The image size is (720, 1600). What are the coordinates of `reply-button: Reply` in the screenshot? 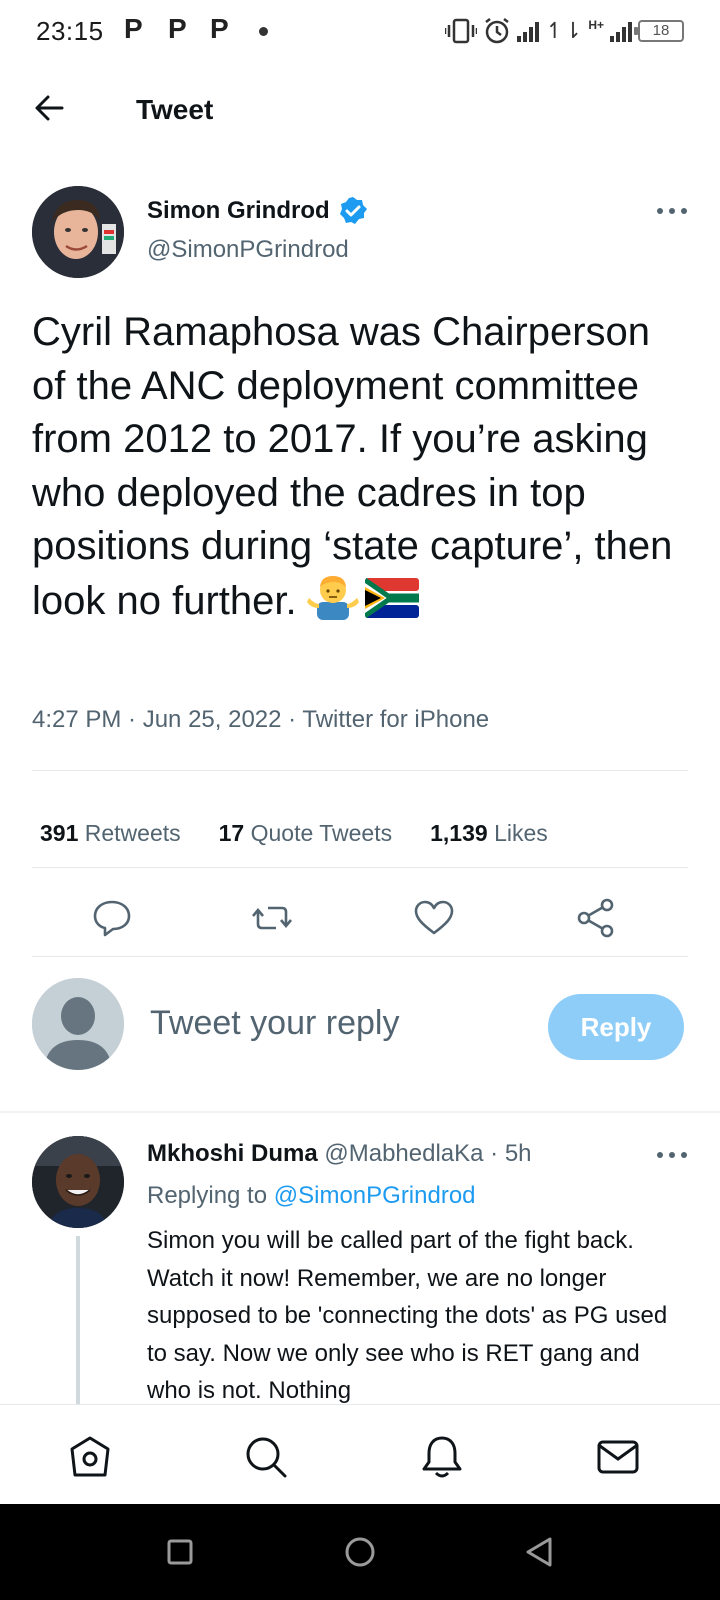 It's located at (616, 1027).